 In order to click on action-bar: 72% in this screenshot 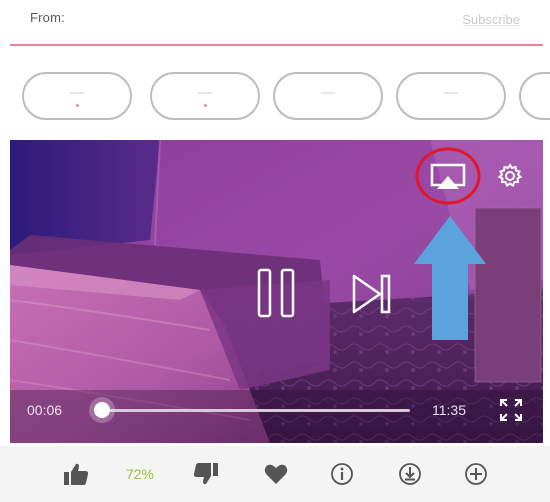, I will do `click(275, 474)`.